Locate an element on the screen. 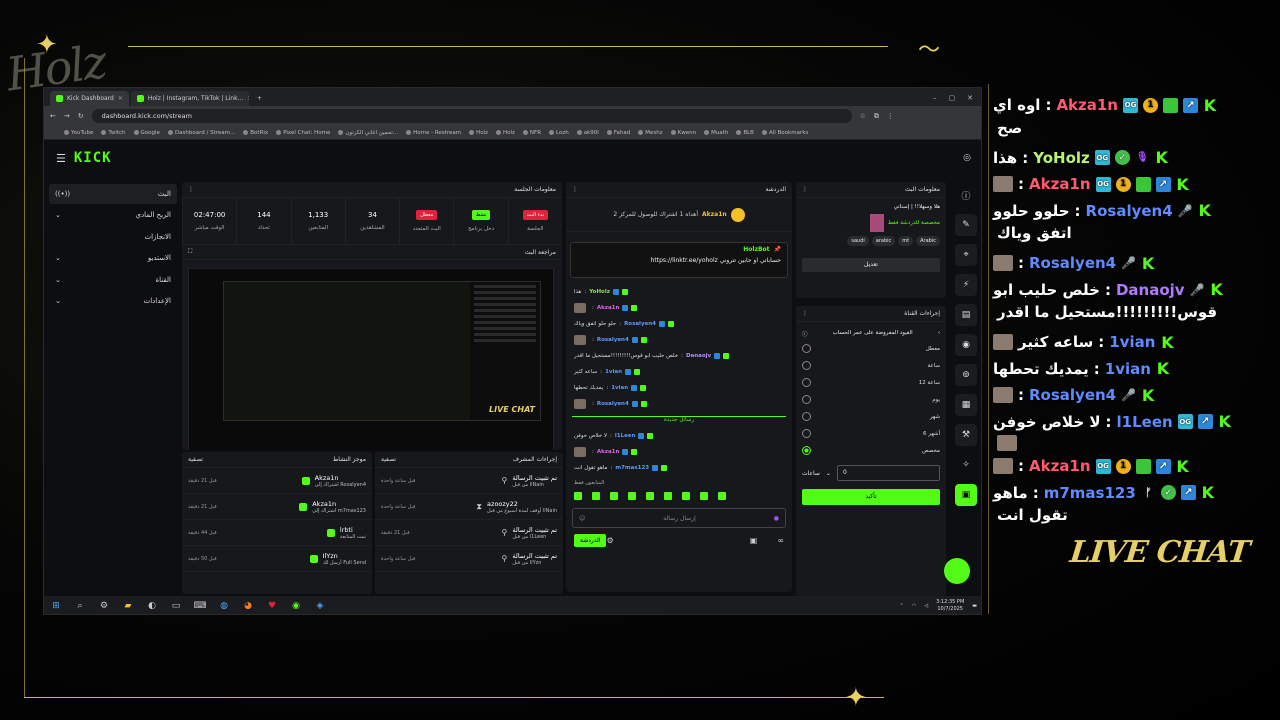  app-icon: ▭ is located at coordinates (176, 606).